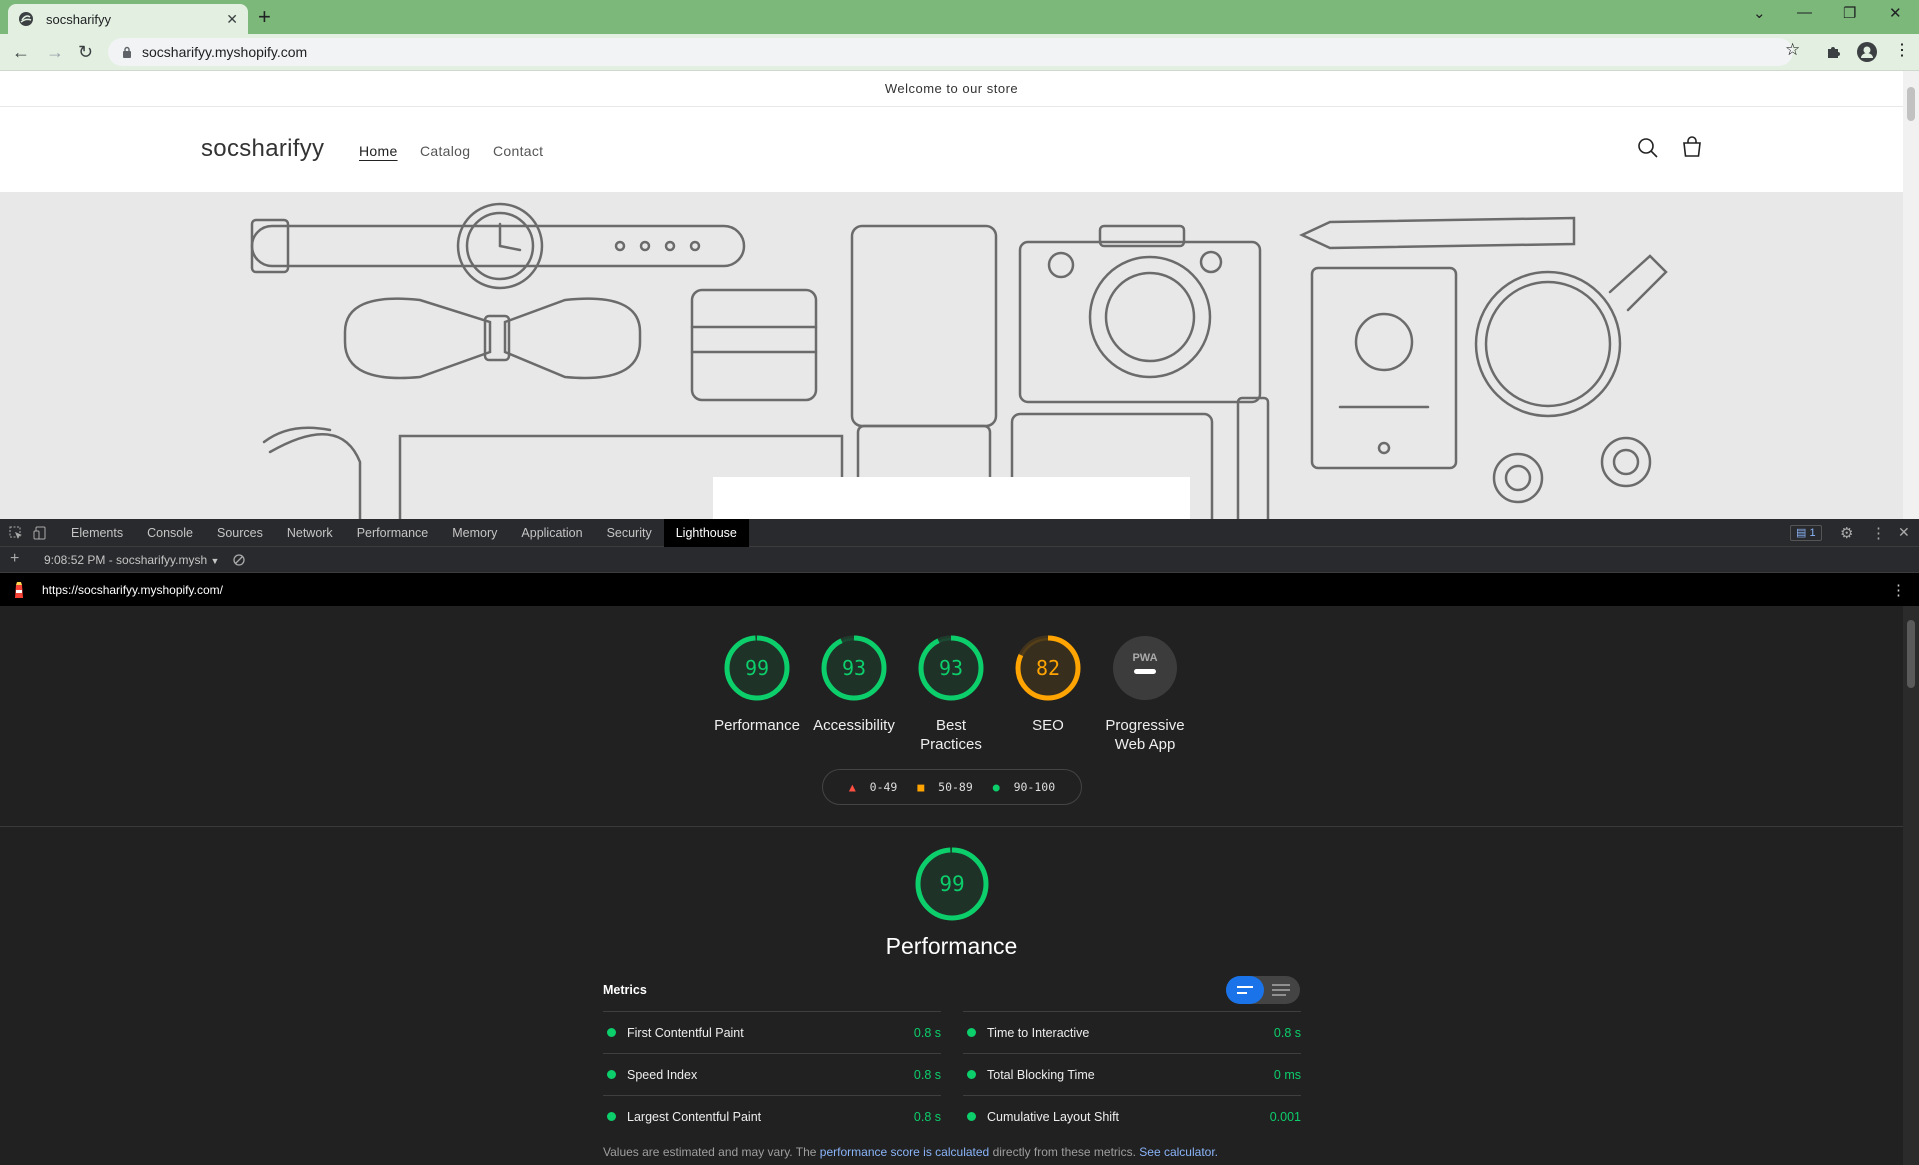 The image size is (1919, 1165). Describe the element at coordinates (378, 151) in the screenshot. I see `nav-home: Home` at that location.